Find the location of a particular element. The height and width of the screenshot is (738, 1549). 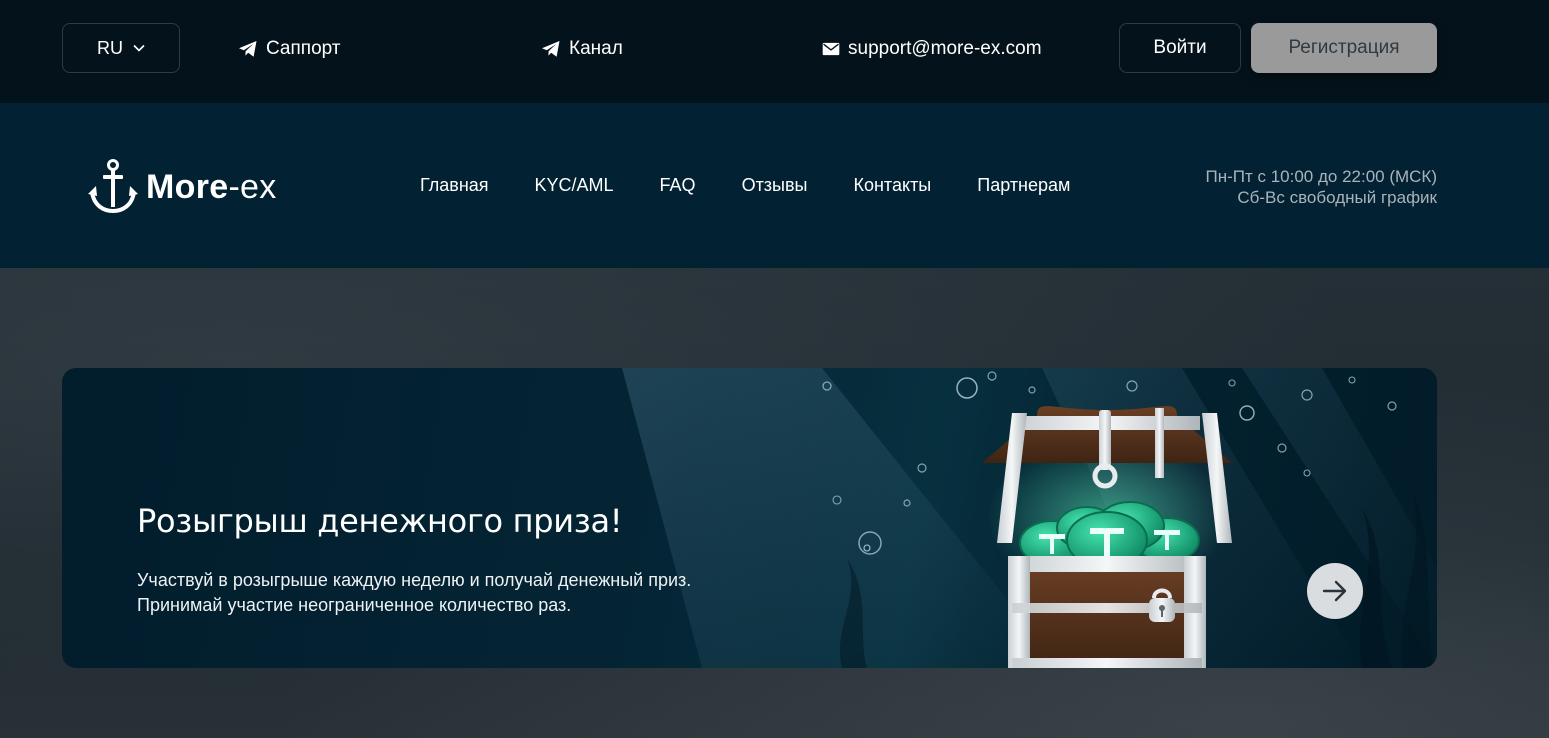

nav-item-partners: Партнерам is located at coordinates (1023, 188).